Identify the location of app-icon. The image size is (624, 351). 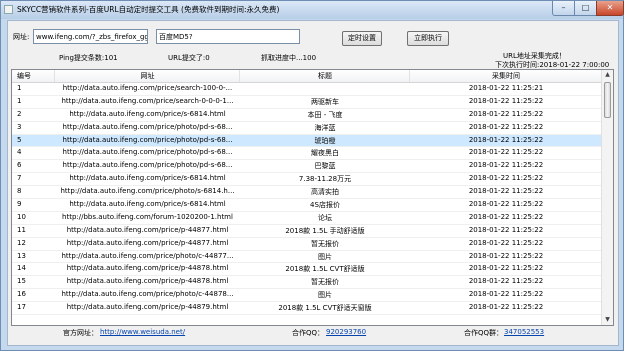
(8, 9).